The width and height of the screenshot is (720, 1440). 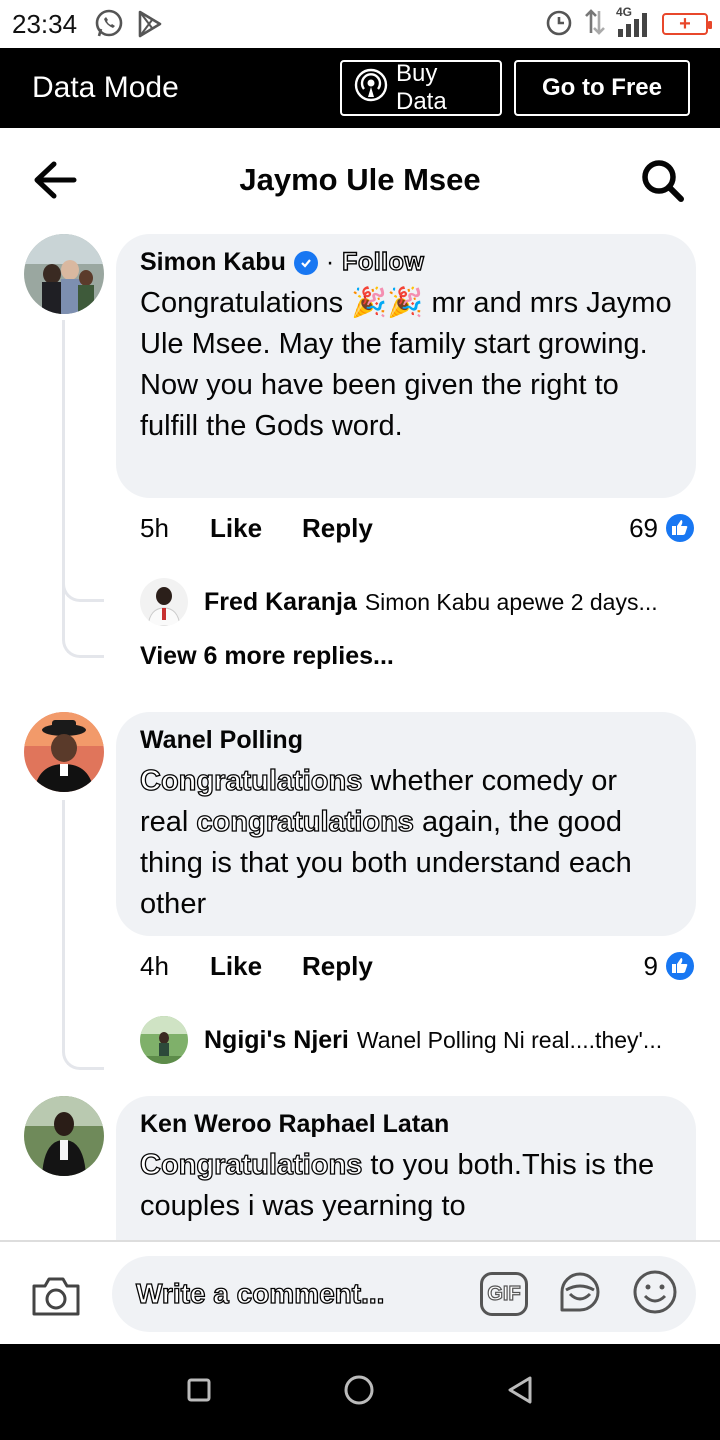 I want to click on comment-actions: 4h Like Reply 9, so click(x=418, y=966).